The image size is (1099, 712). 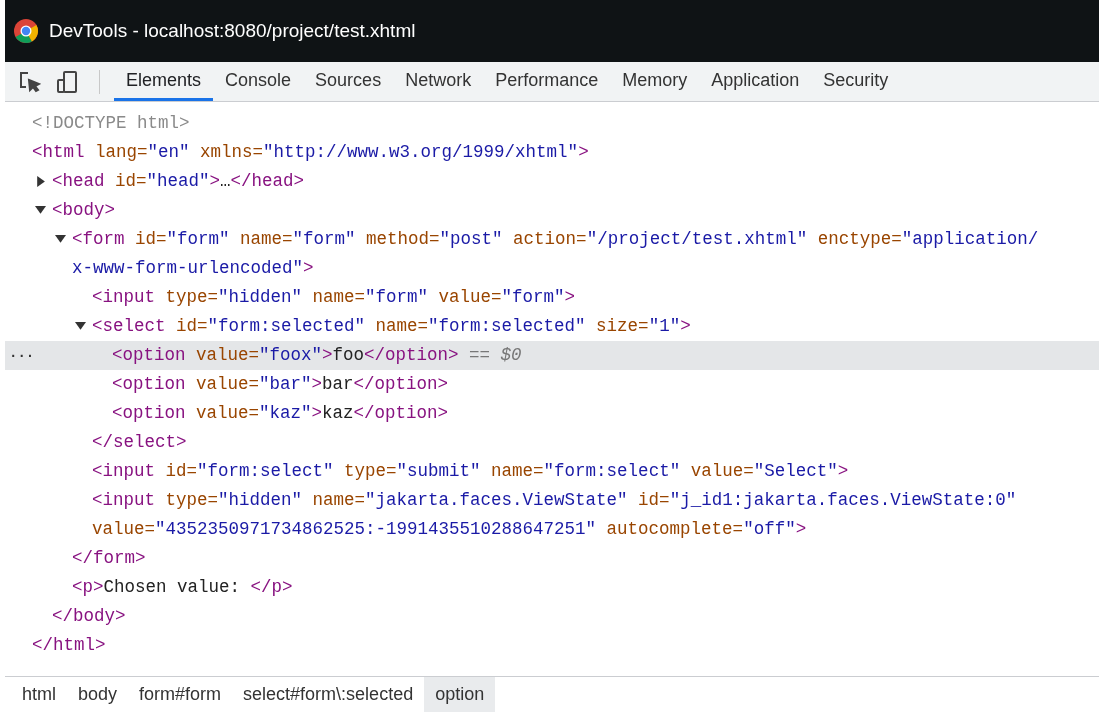 I want to click on code-line: <p>Chosen value: </p>, so click(x=182, y=588).